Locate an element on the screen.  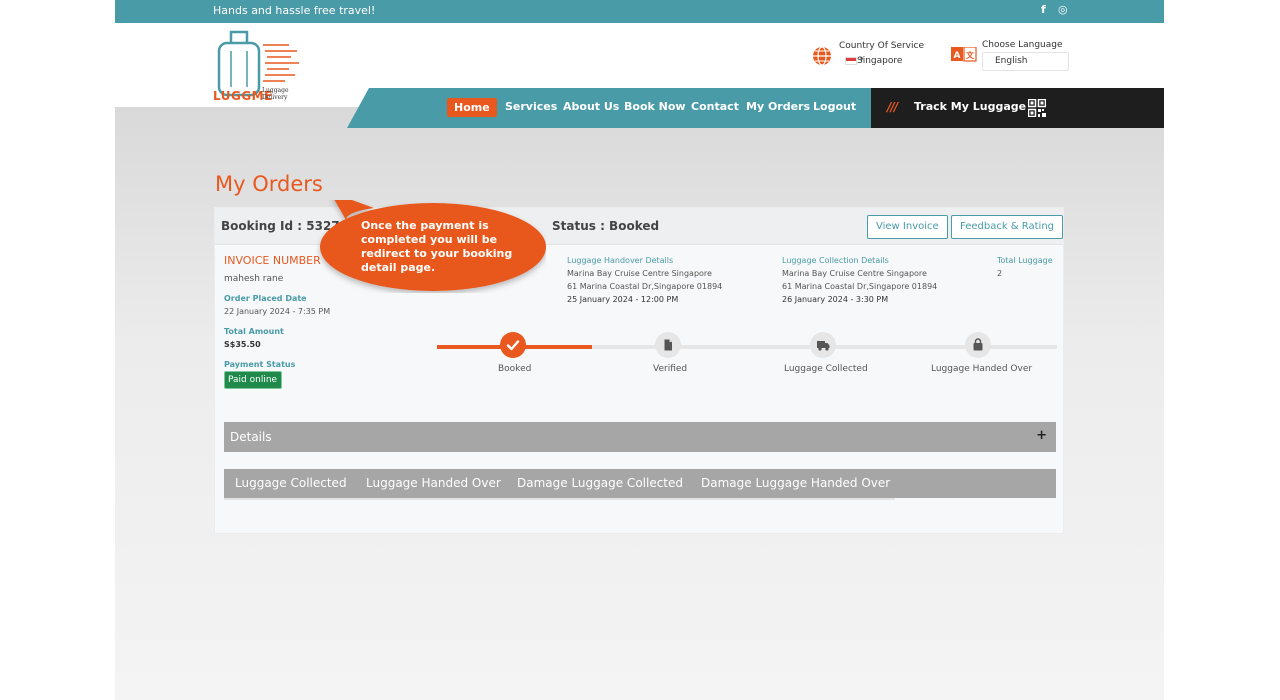
view-invoice-button: View Invoice is located at coordinates (907, 227).